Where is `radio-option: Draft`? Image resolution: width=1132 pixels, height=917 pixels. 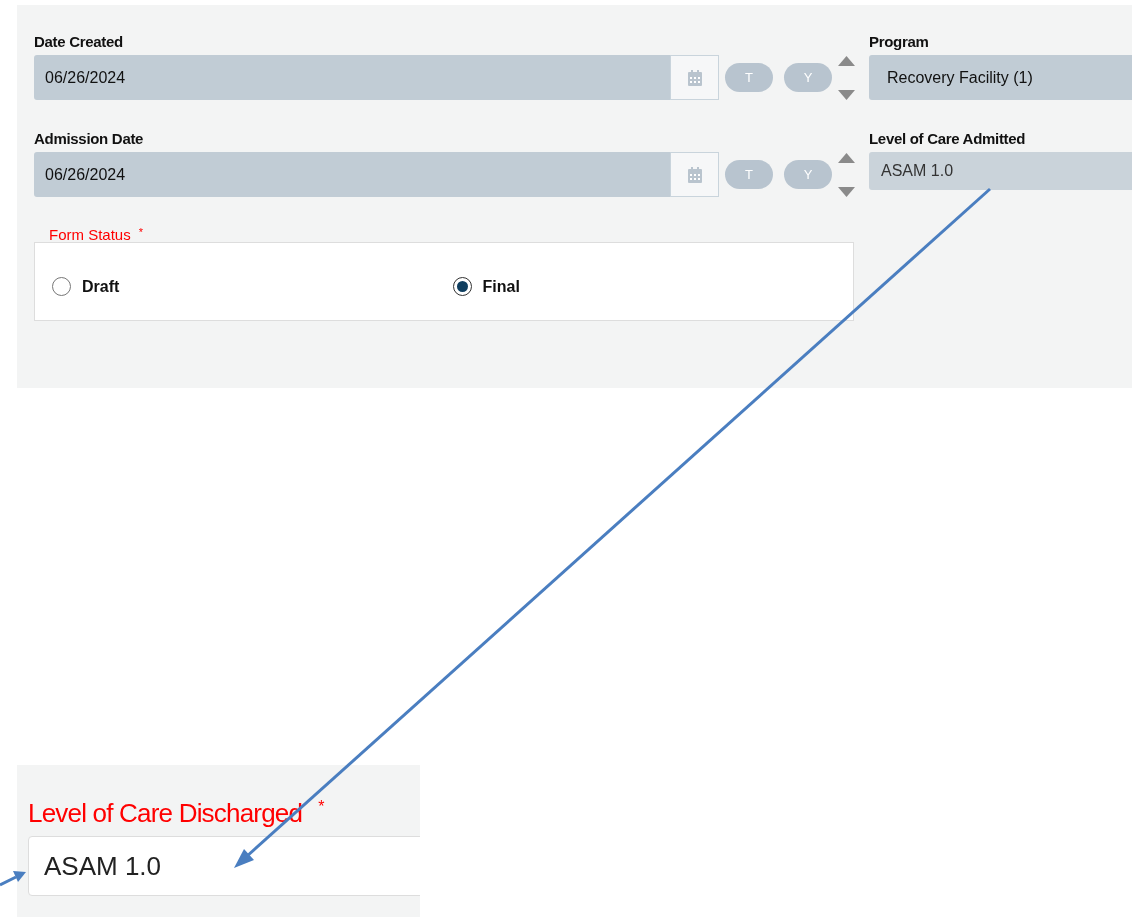
radio-option: Draft is located at coordinates (252, 286).